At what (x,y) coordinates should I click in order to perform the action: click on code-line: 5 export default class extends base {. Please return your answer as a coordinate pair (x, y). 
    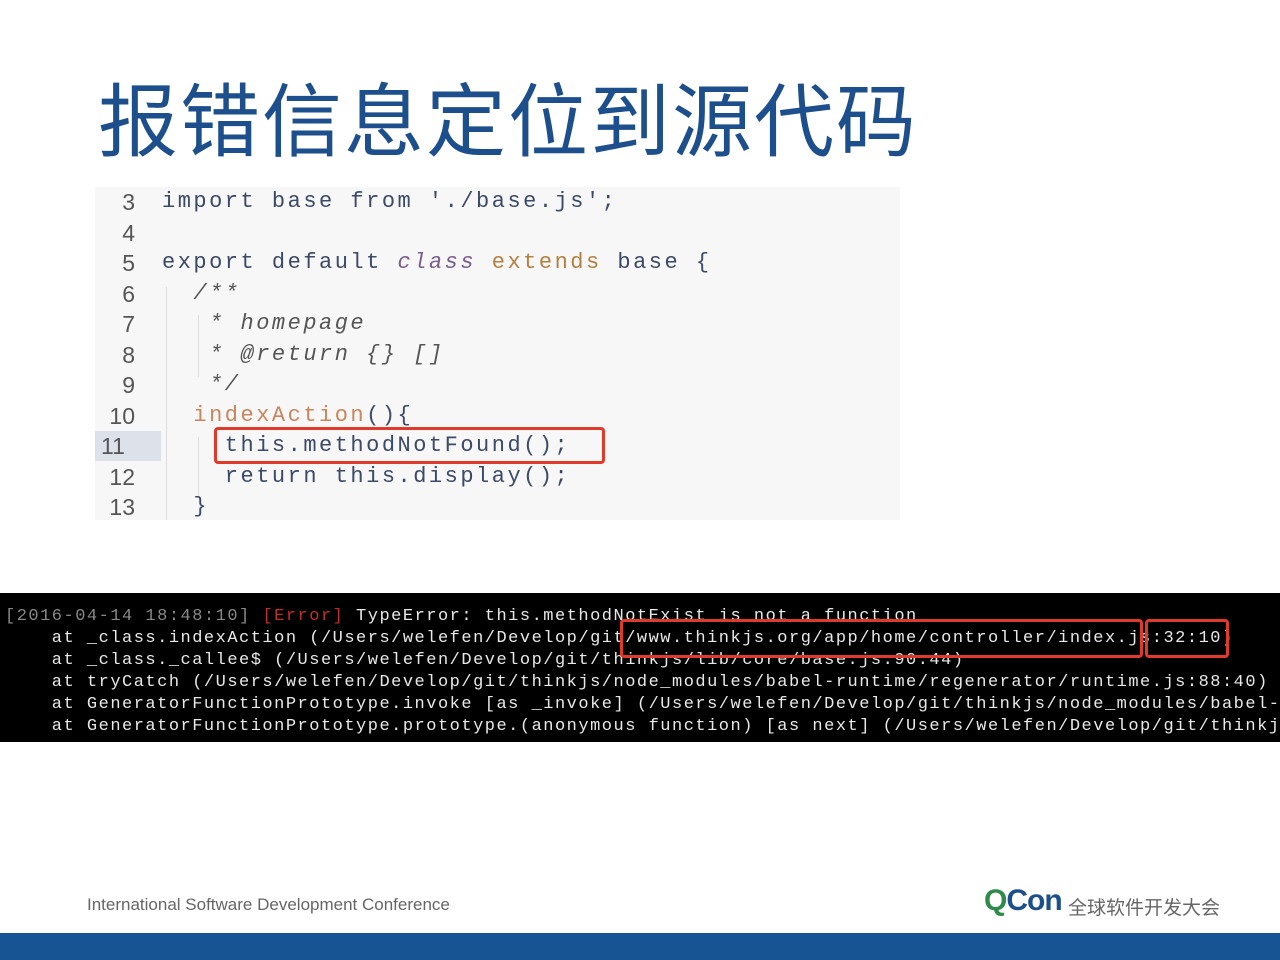
    Looking at the image, I should click on (497, 263).